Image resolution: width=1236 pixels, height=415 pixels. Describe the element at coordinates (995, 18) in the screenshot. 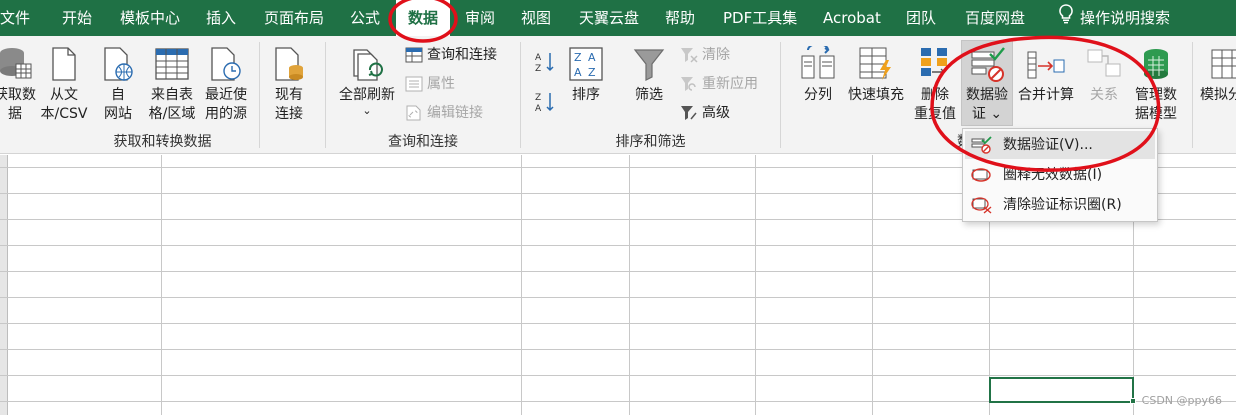

I see `tab-baidu-netdisk: 百度网盘` at that location.